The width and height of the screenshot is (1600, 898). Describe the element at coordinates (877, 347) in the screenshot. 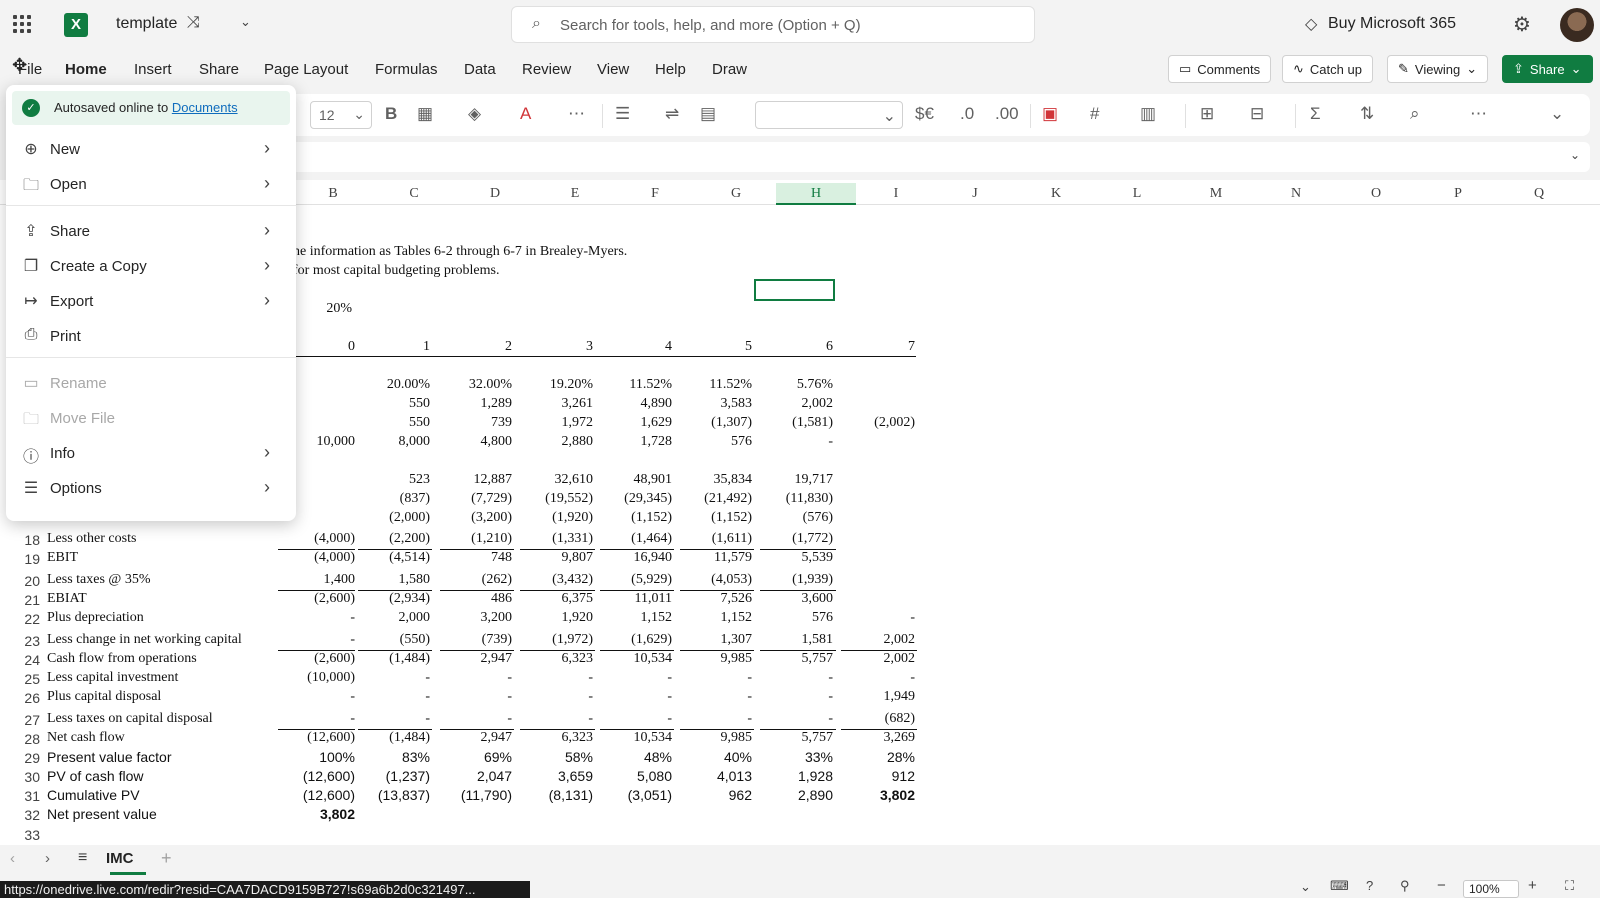

I see `year-header: 7` at that location.